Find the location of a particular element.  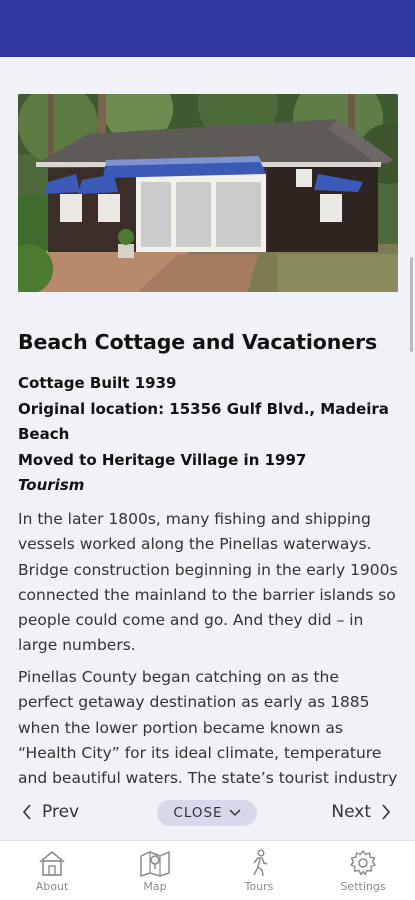

app-header-bar is located at coordinates (207, 28).